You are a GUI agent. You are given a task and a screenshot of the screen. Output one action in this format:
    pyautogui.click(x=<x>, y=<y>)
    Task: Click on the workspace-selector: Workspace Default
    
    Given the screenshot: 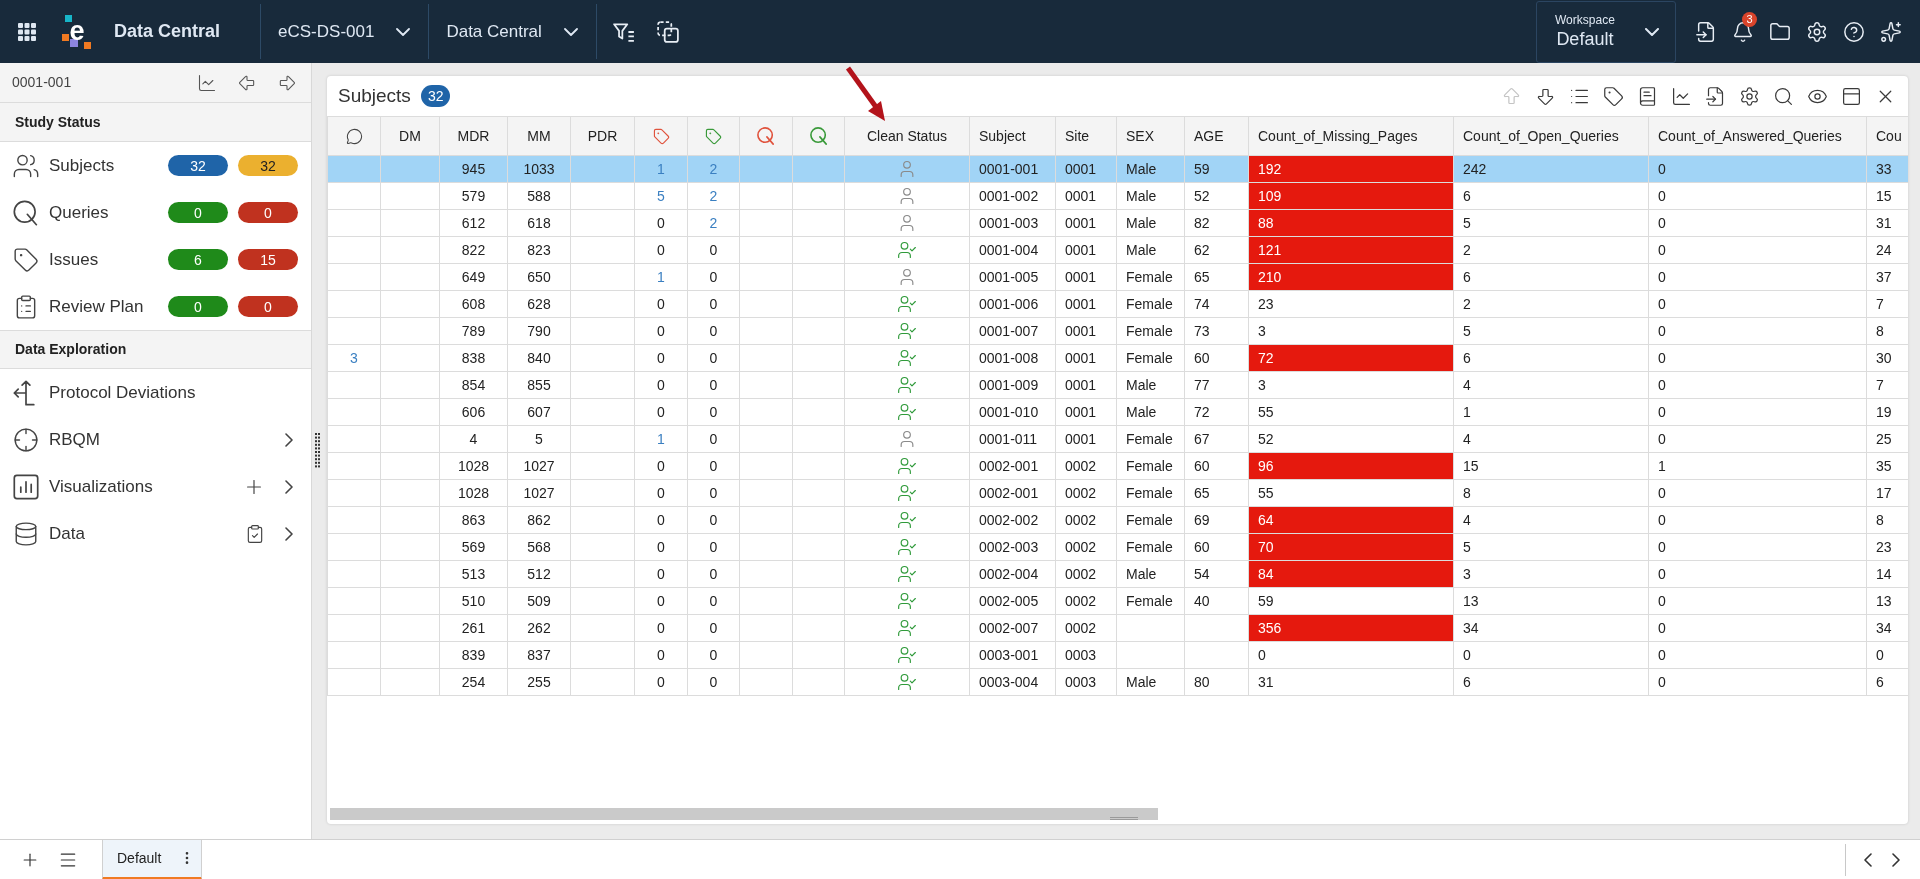 What is the action you would take?
    pyautogui.click(x=1606, y=31)
    